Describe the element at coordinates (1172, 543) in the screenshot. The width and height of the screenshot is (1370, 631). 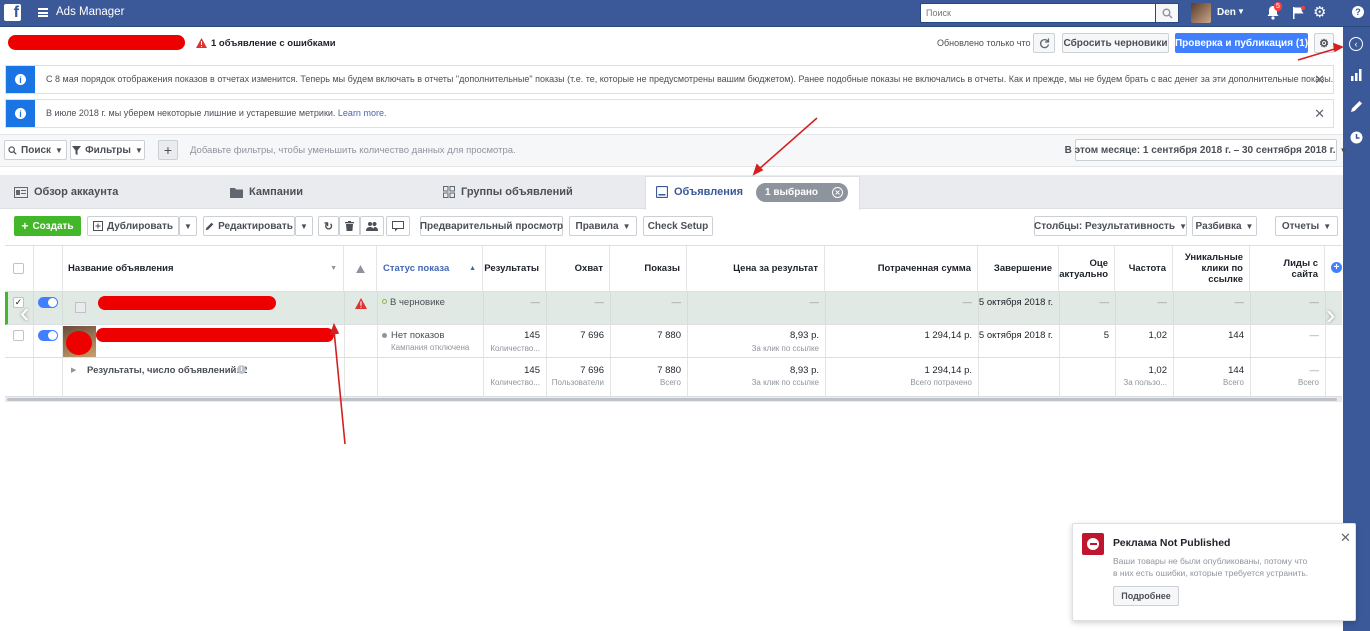
I see `toast-title: Реклама Not Published` at that location.